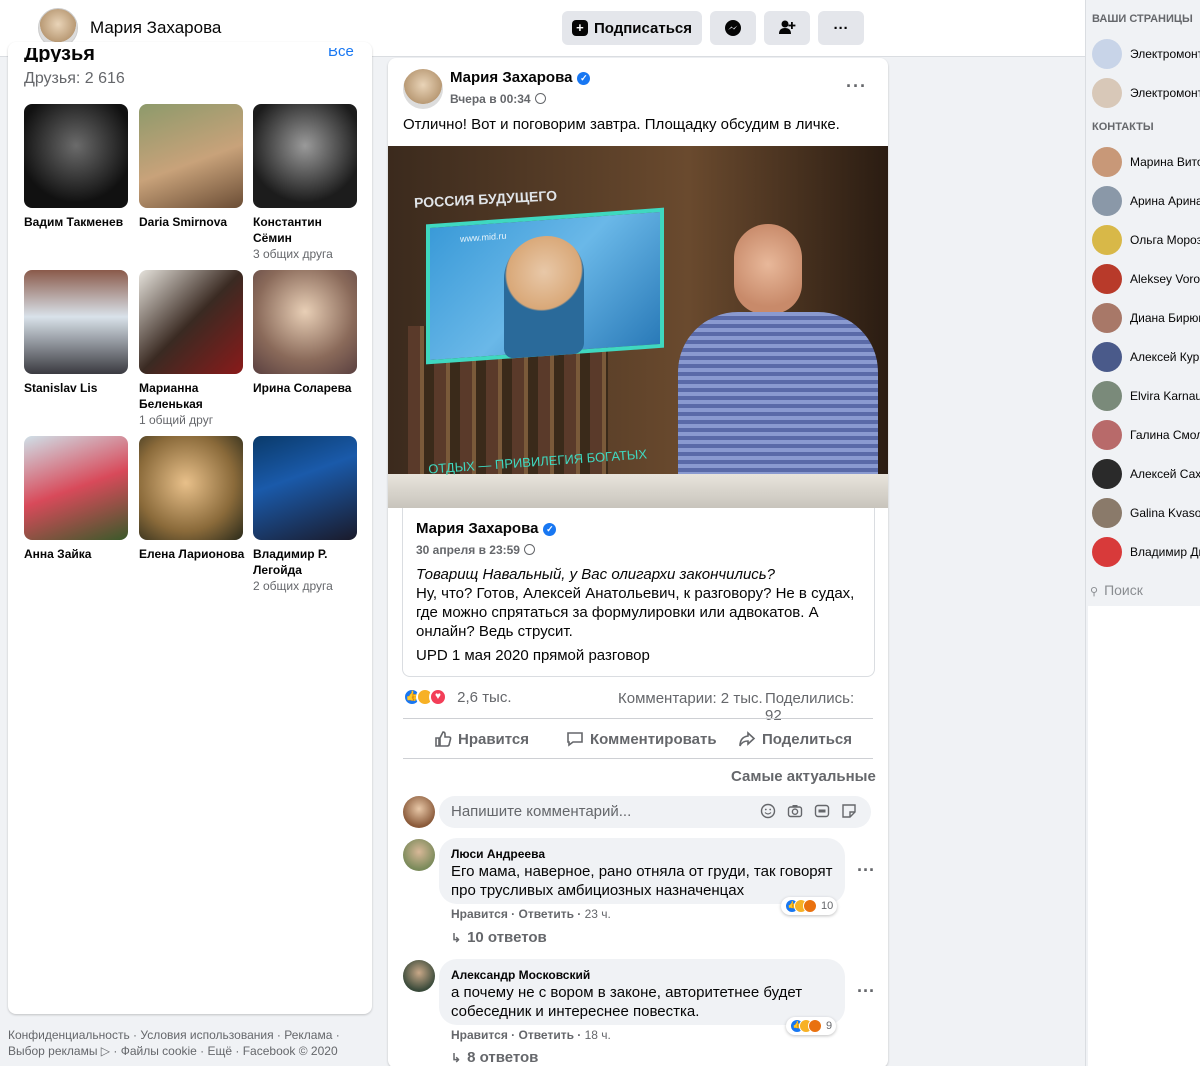 The image size is (1200, 1066). What do you see at coordinates (768, 811) in the screenshot?
I see `emoji-icon` at bounding box center [768, 811].